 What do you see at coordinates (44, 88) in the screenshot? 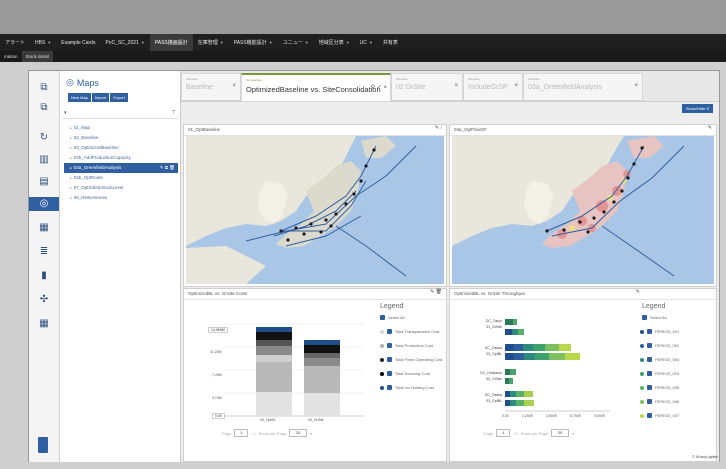
I see `copy-icon: ⧉` at bounding box center [44, 88].